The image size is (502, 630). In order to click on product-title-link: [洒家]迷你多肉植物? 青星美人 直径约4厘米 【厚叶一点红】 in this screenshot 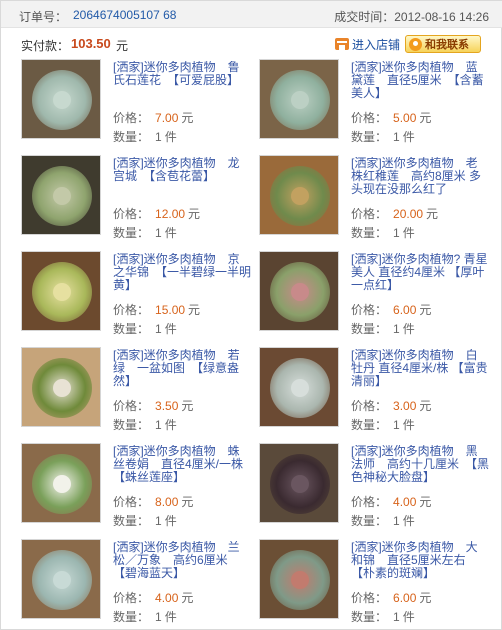, I will do `click(420, 273)`.